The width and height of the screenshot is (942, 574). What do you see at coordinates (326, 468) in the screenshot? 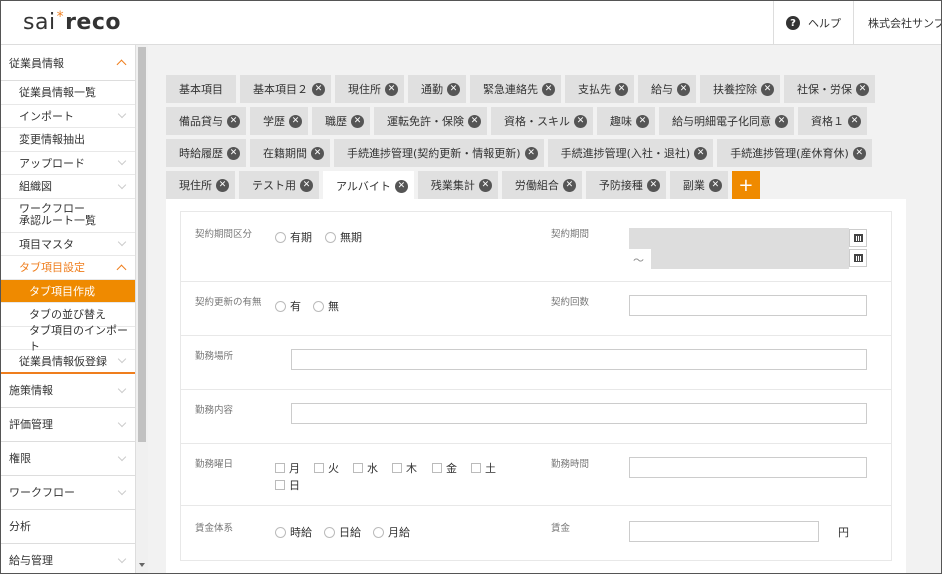
I see `checkbox-tue: 火` at bounding box center [326, 468].